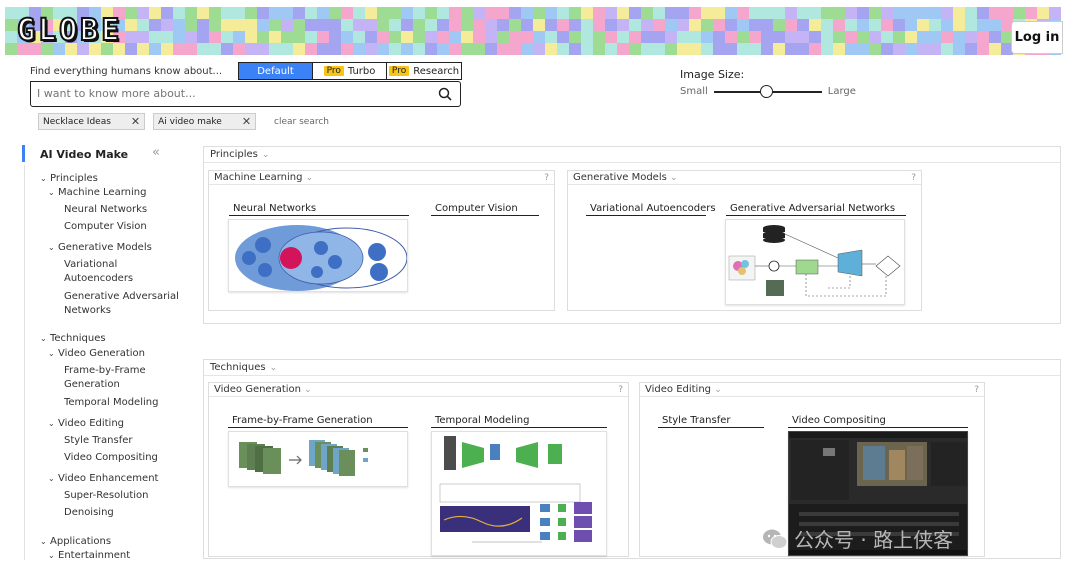 The width and height of the screenshot is (1080, 581). What do you see at coordinates (105, 210) in the screenshot?
I see `sidebar-item-neural-networks: Neural Networks` at bounding box center [105, 210].